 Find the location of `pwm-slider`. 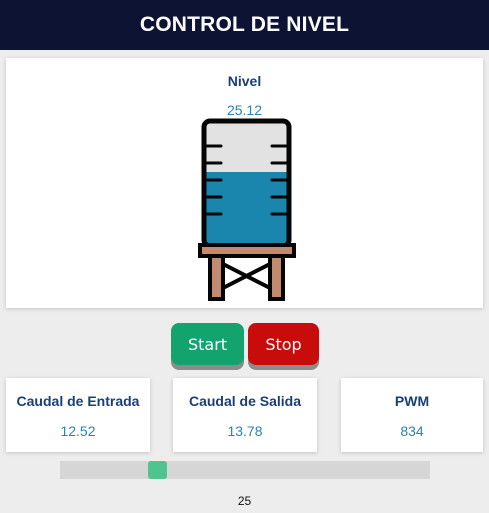

pwm-slider is located at coordinates (245, 470).